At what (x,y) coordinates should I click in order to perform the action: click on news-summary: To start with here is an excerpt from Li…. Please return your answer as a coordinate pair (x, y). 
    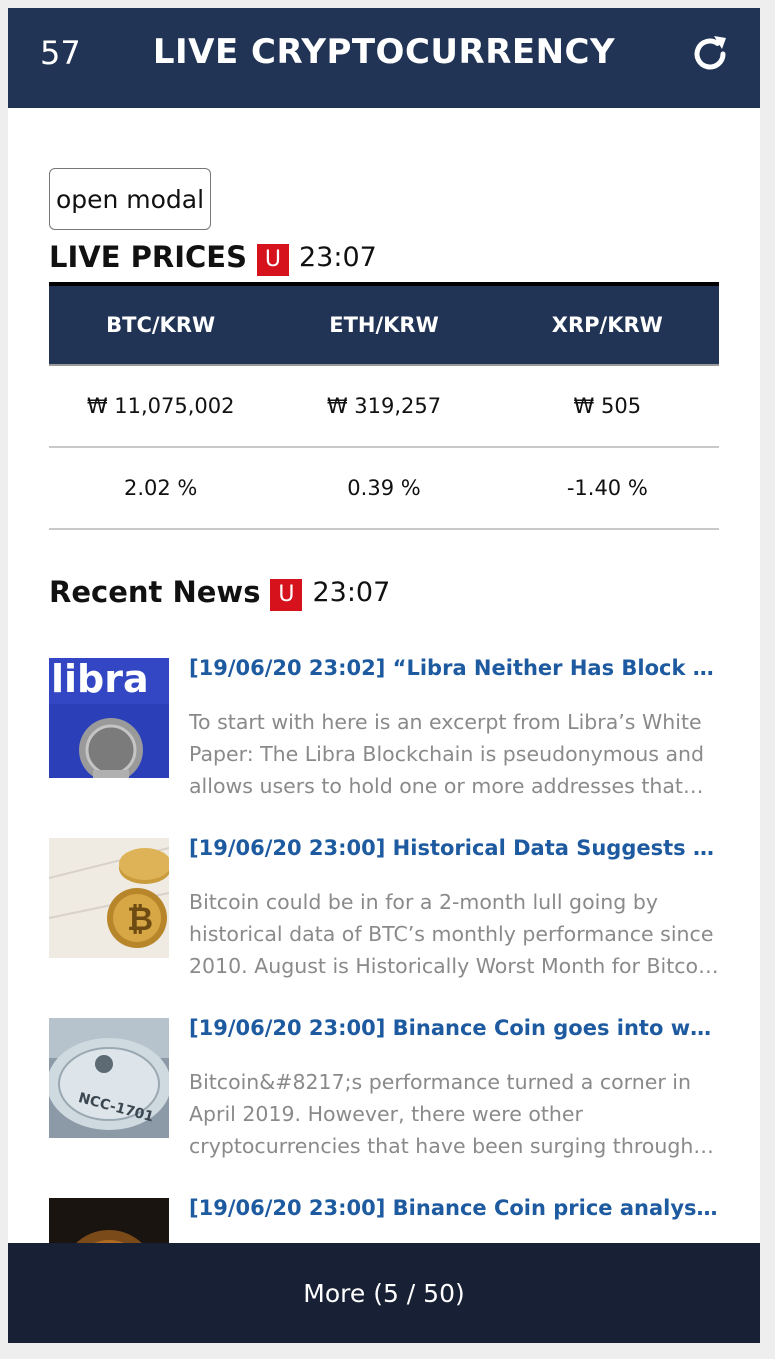
    Looking at the image, I should click on (447, 754).